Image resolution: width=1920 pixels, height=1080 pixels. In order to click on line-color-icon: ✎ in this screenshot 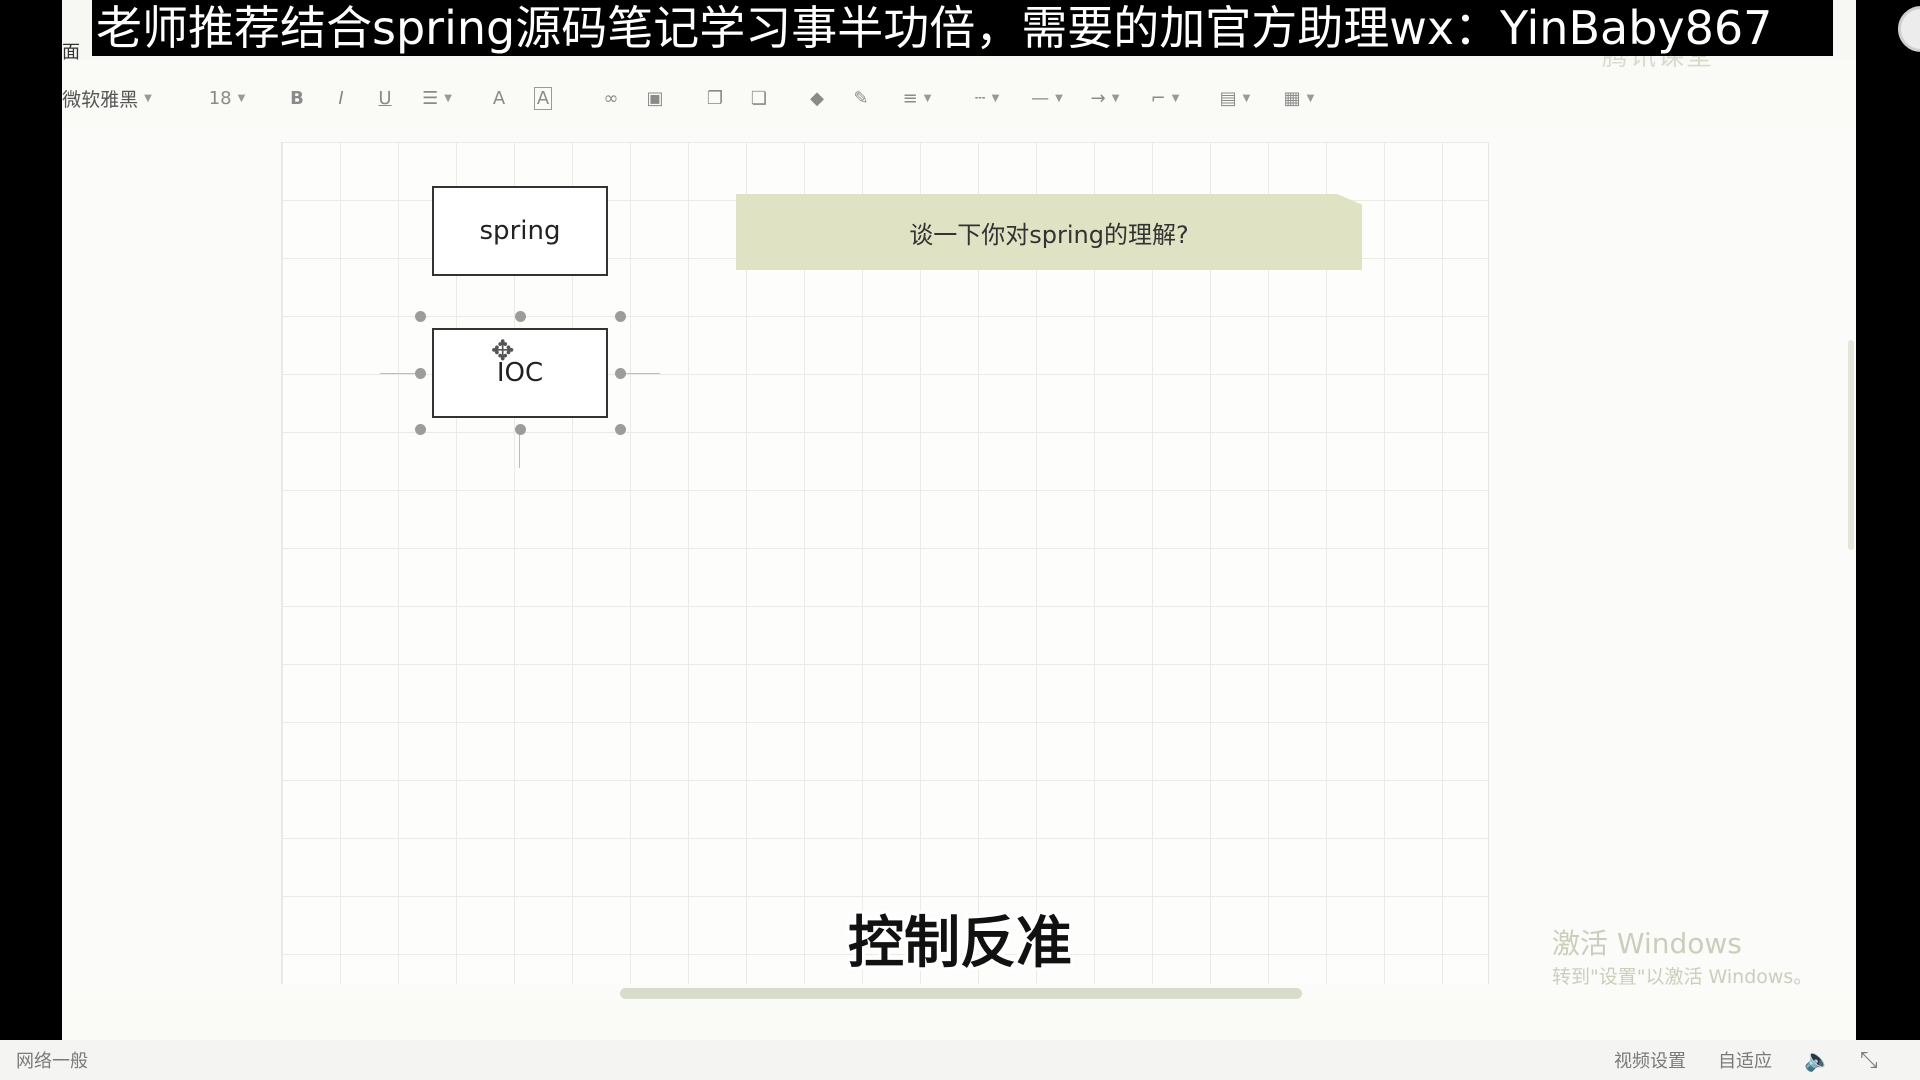, I will do `click(861, 98)`.